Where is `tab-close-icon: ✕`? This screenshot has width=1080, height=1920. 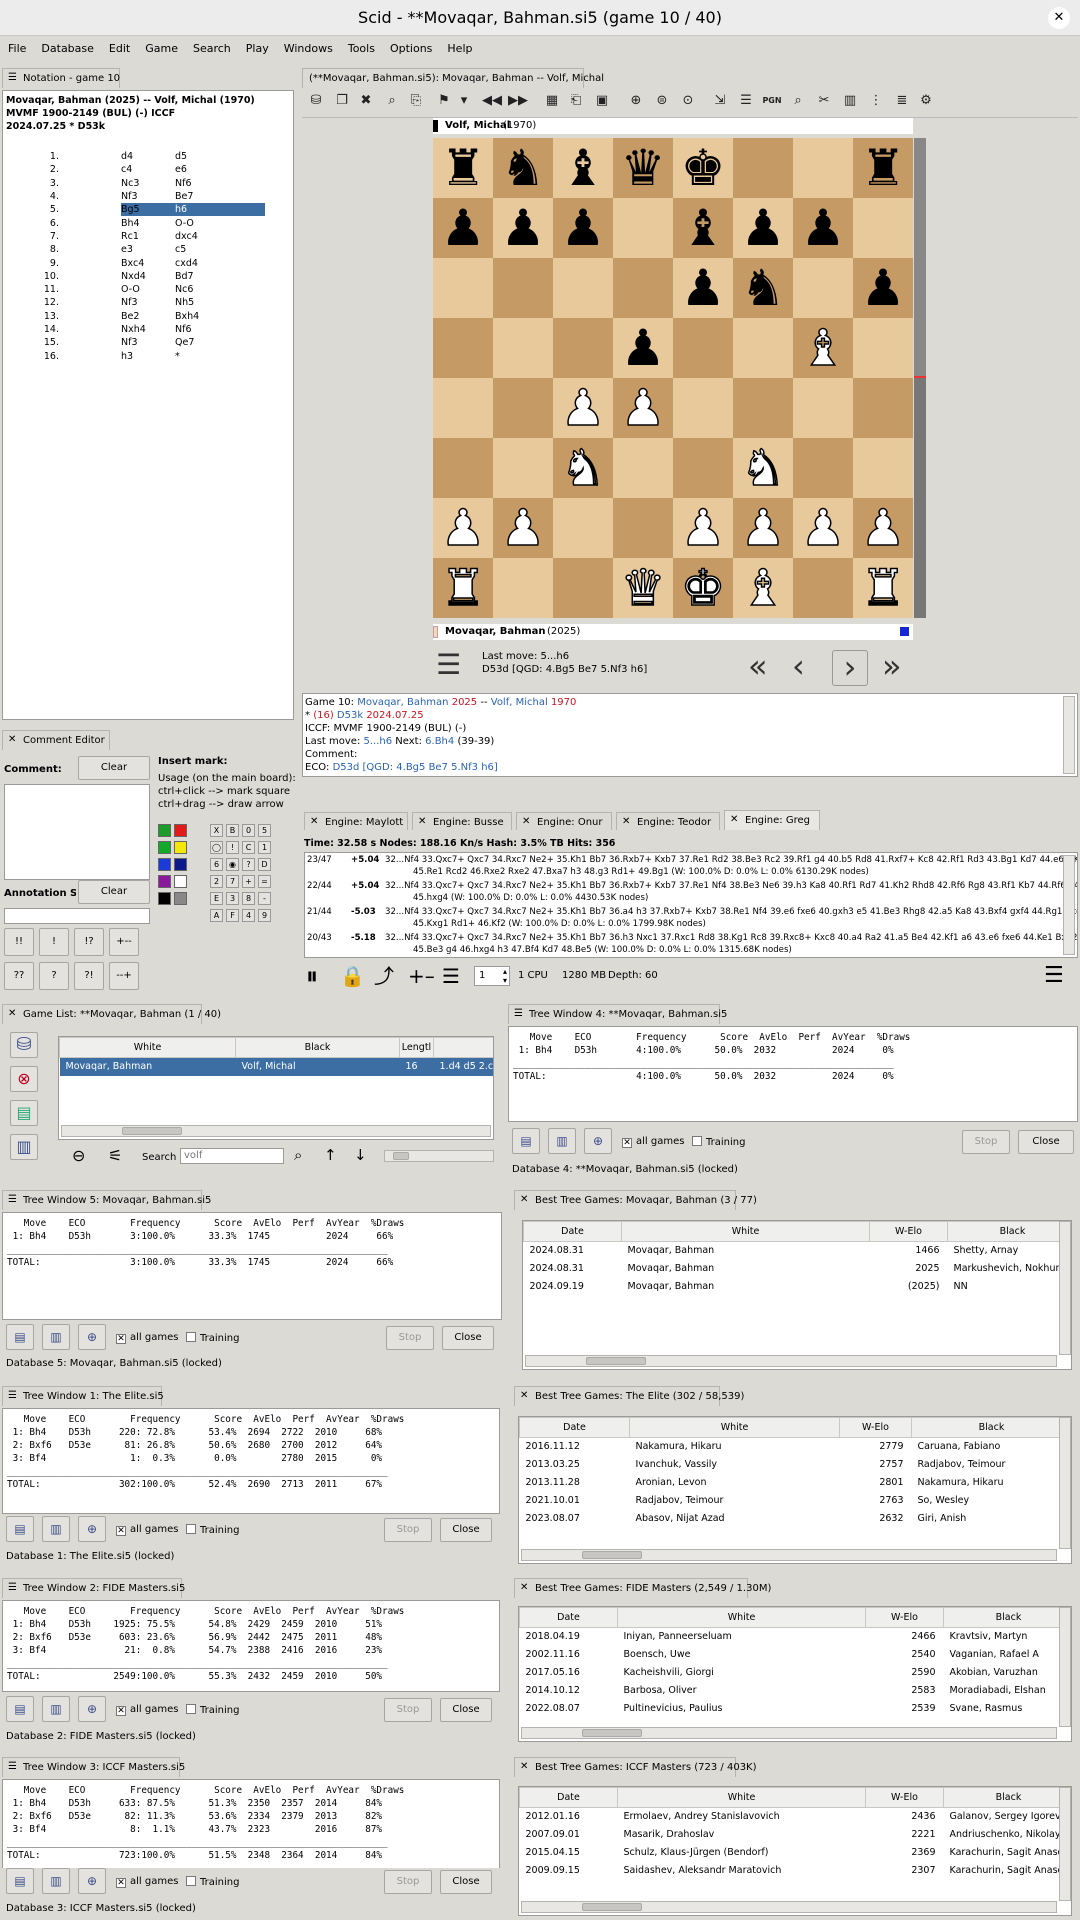 tab-close-icon: ✕ is located at coordinates (12, 1013).